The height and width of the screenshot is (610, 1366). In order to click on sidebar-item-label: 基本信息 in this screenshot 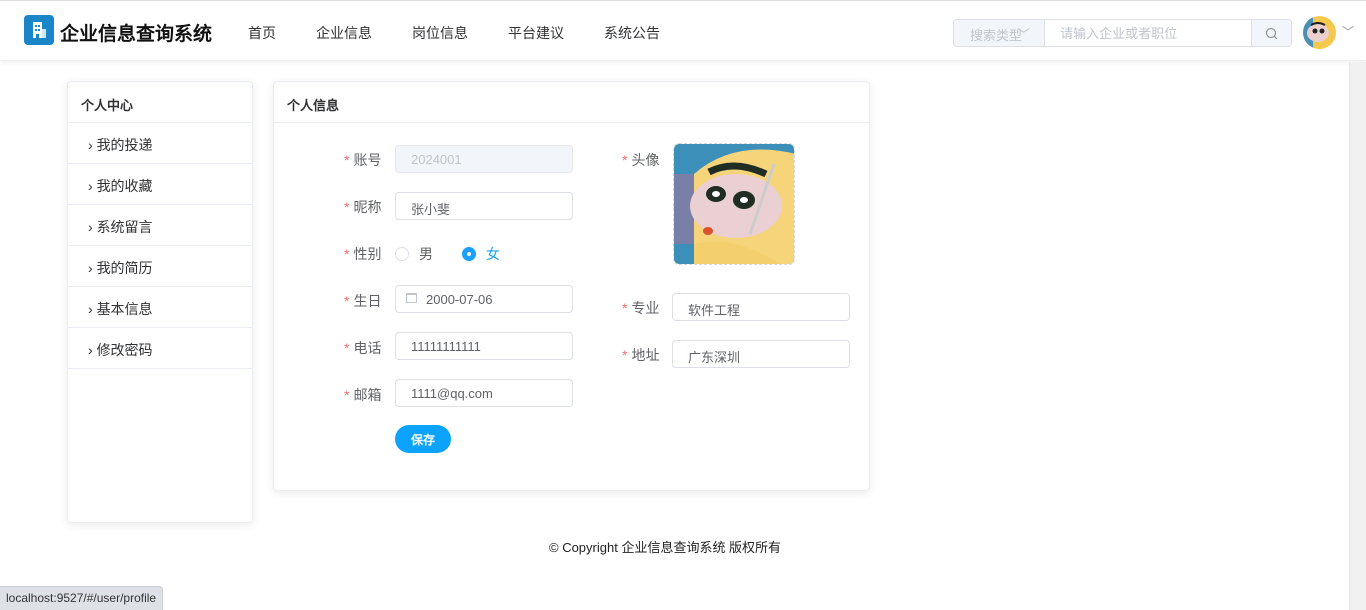, I will do `click(124, 309)`.